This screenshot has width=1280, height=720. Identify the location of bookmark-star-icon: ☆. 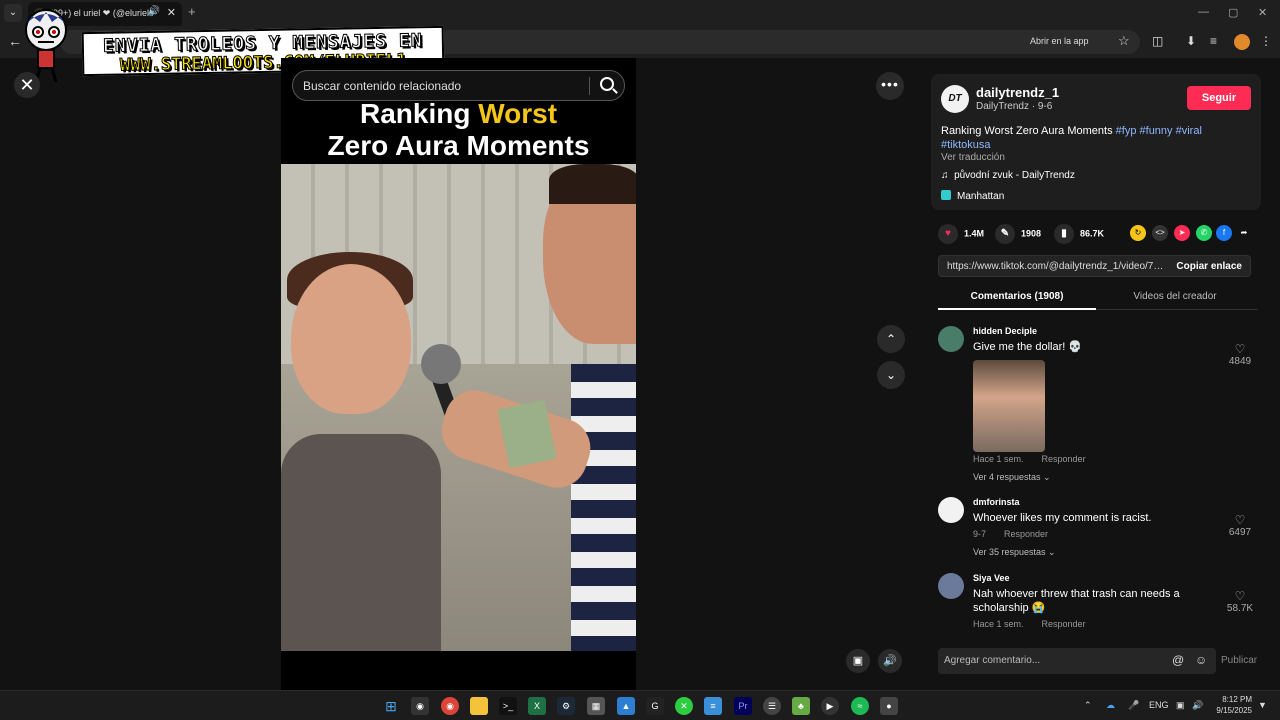
(1124, 41).